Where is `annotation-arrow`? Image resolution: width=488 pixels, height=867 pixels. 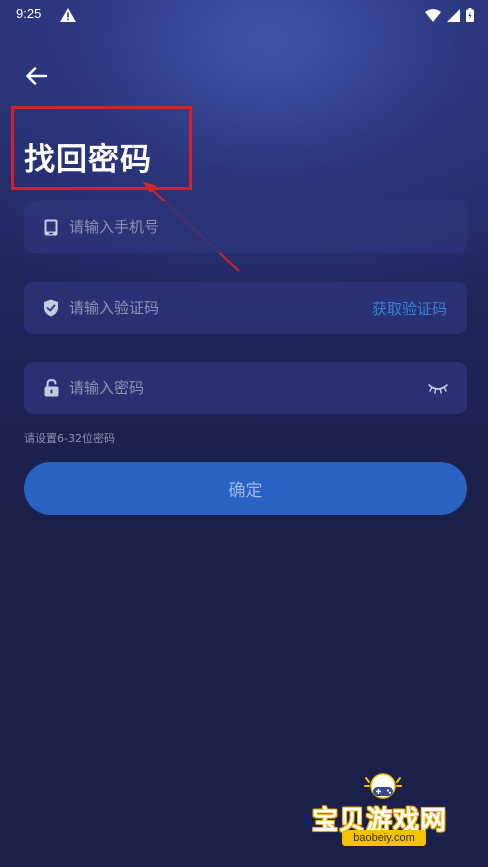
annotation-arrow is located at coordinates (191, 226).